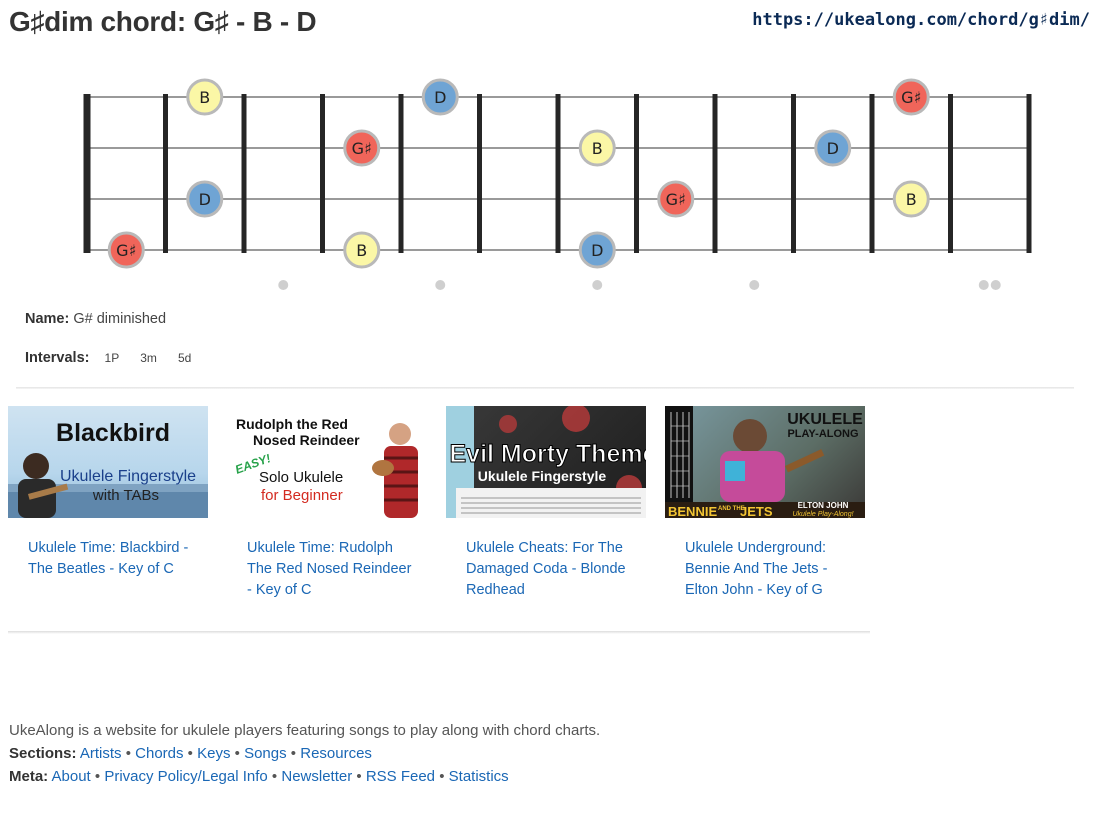 The image size is (1100, 815). Describe the element at coordinates (306, 440) in the screenshot. I see `thumb-title-2: Nosed Reindeer` at that location.